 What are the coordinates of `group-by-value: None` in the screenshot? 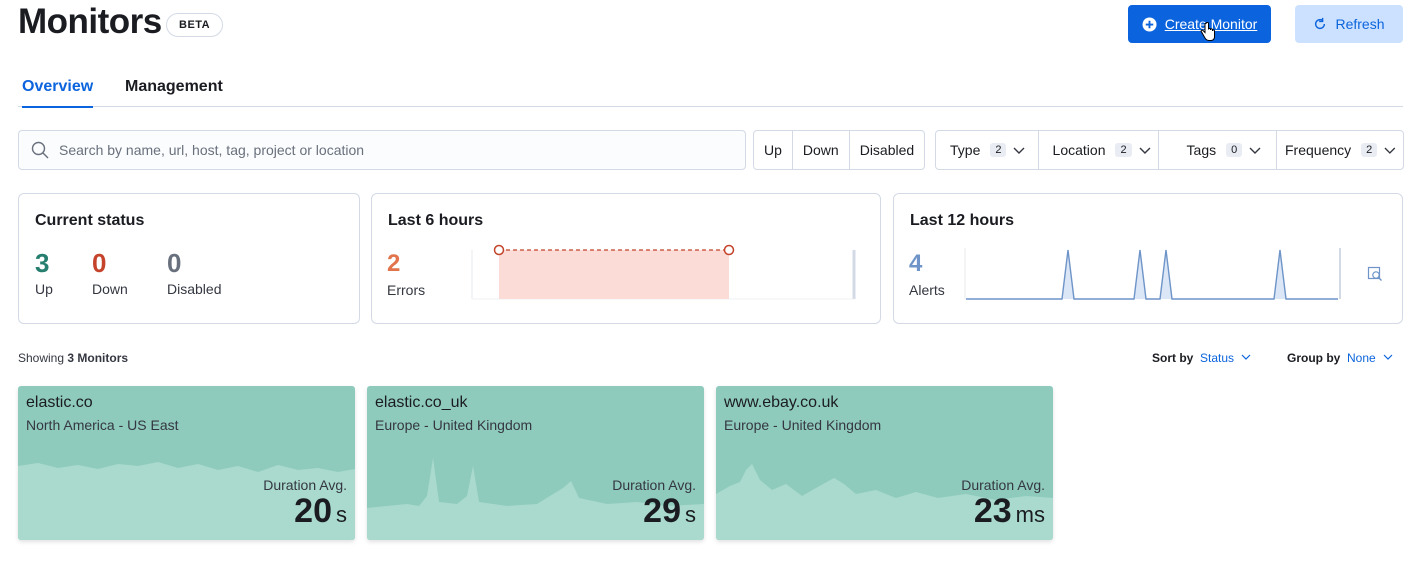 It's located at (1361, 358).